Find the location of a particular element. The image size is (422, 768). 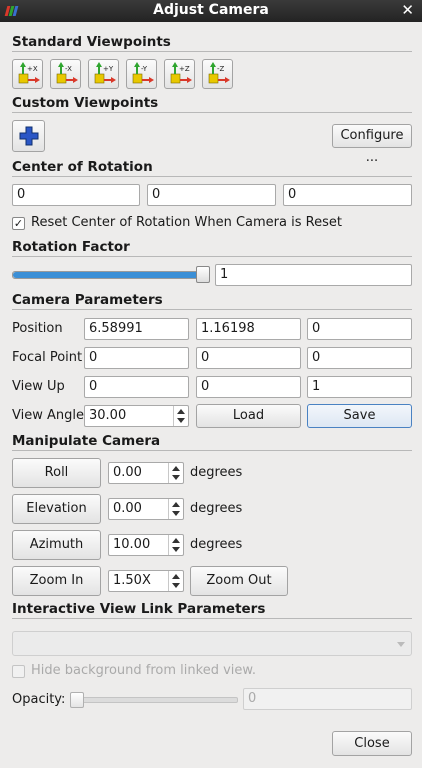

chevron-down-icon is located at coordinates (401, 644).